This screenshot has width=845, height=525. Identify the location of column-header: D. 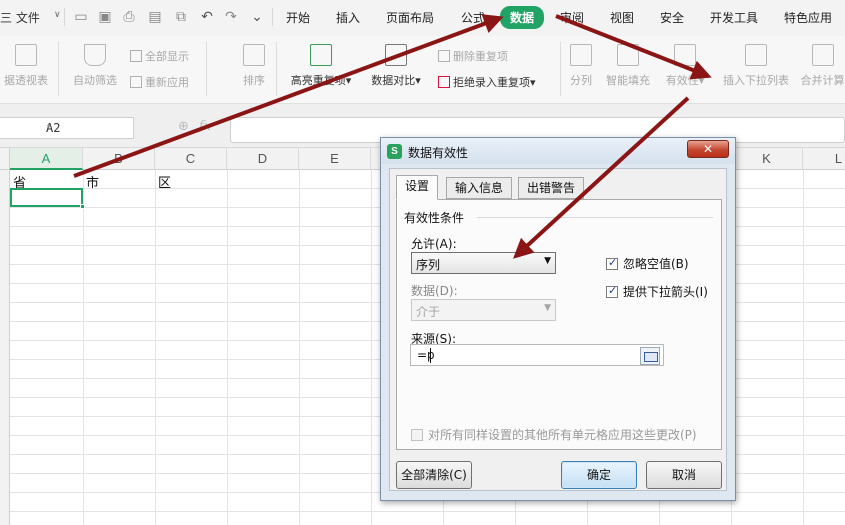
(263, 159).